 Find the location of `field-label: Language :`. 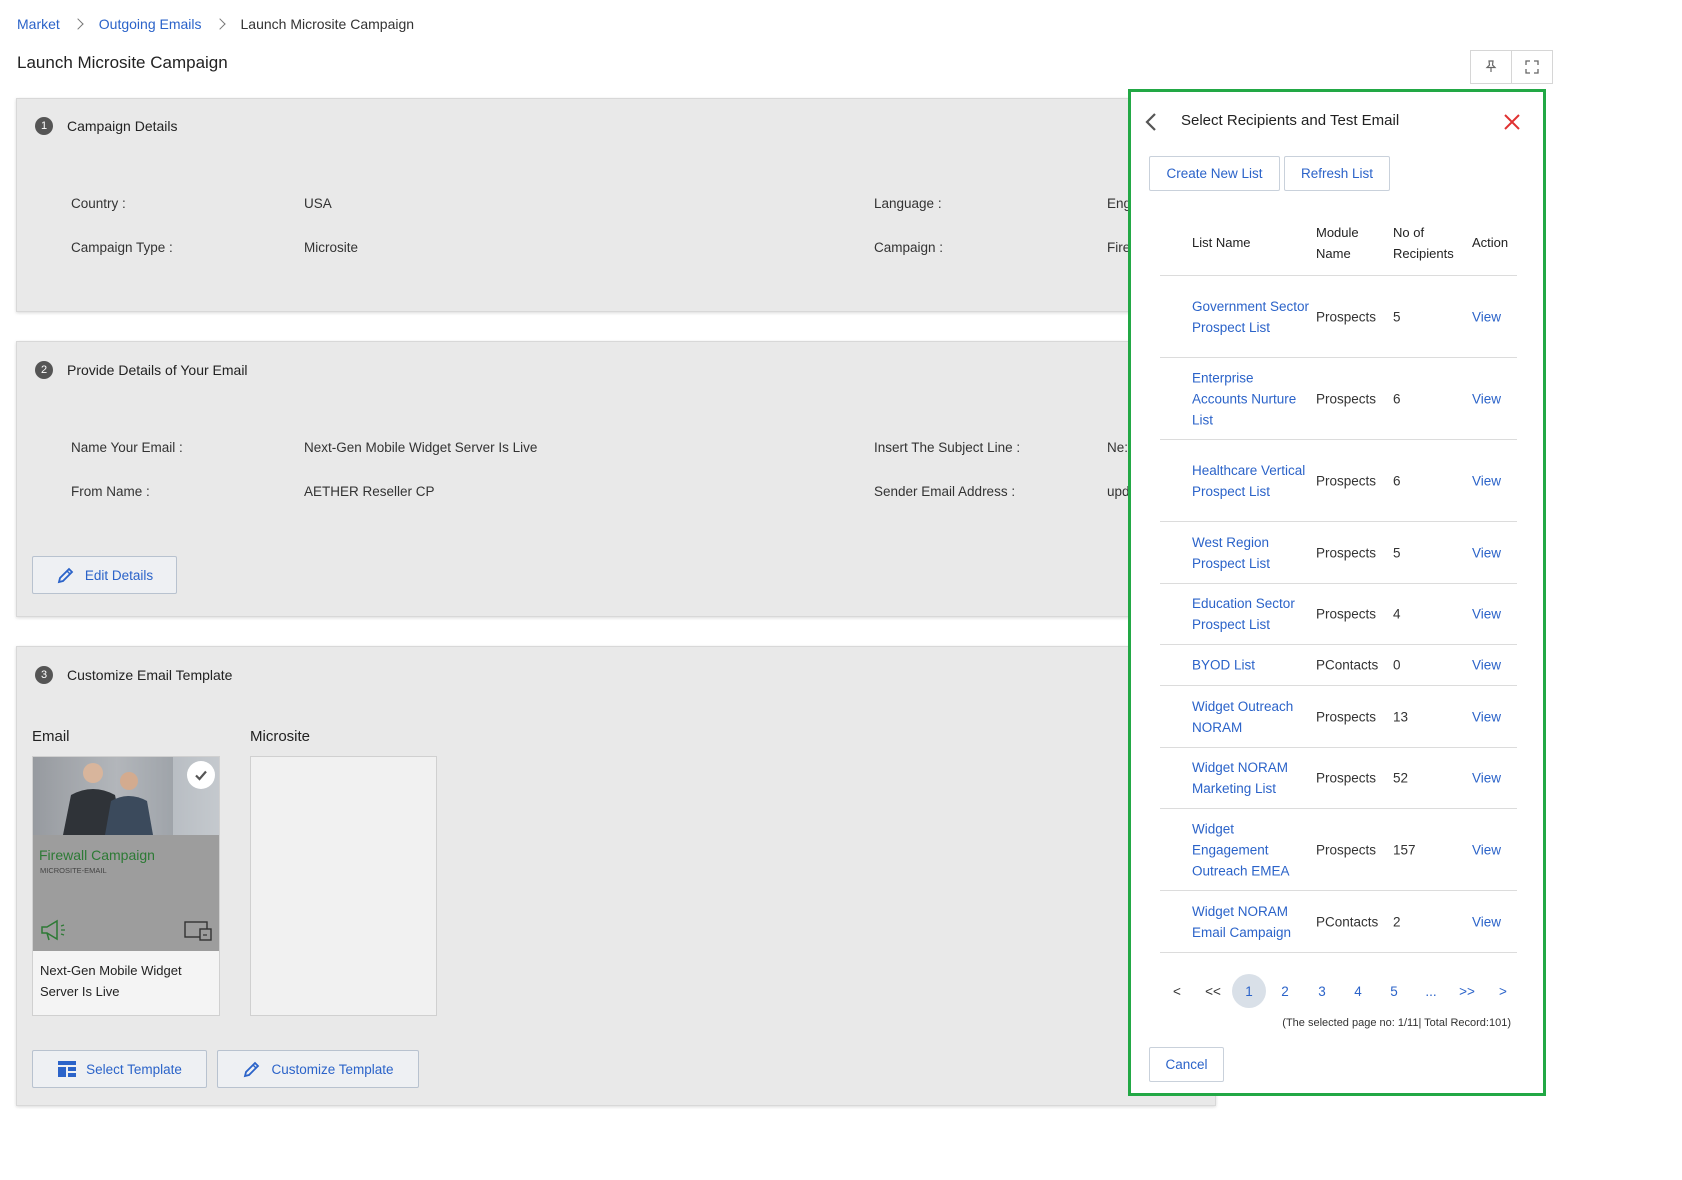

field-label: Language : is located at coordinates (908, 203).